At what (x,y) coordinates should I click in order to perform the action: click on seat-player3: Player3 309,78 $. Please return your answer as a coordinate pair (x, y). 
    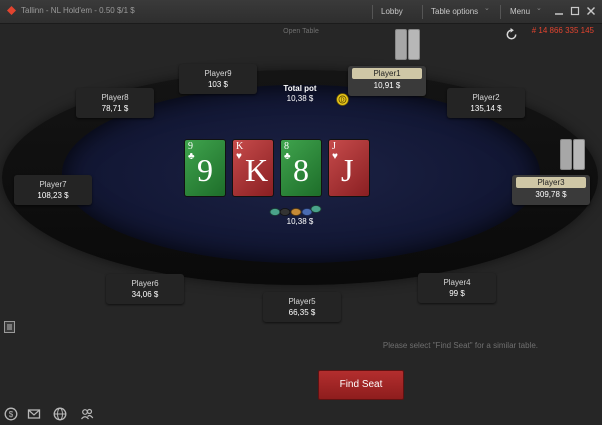
    Looking at the image, I should click on (551, 190).